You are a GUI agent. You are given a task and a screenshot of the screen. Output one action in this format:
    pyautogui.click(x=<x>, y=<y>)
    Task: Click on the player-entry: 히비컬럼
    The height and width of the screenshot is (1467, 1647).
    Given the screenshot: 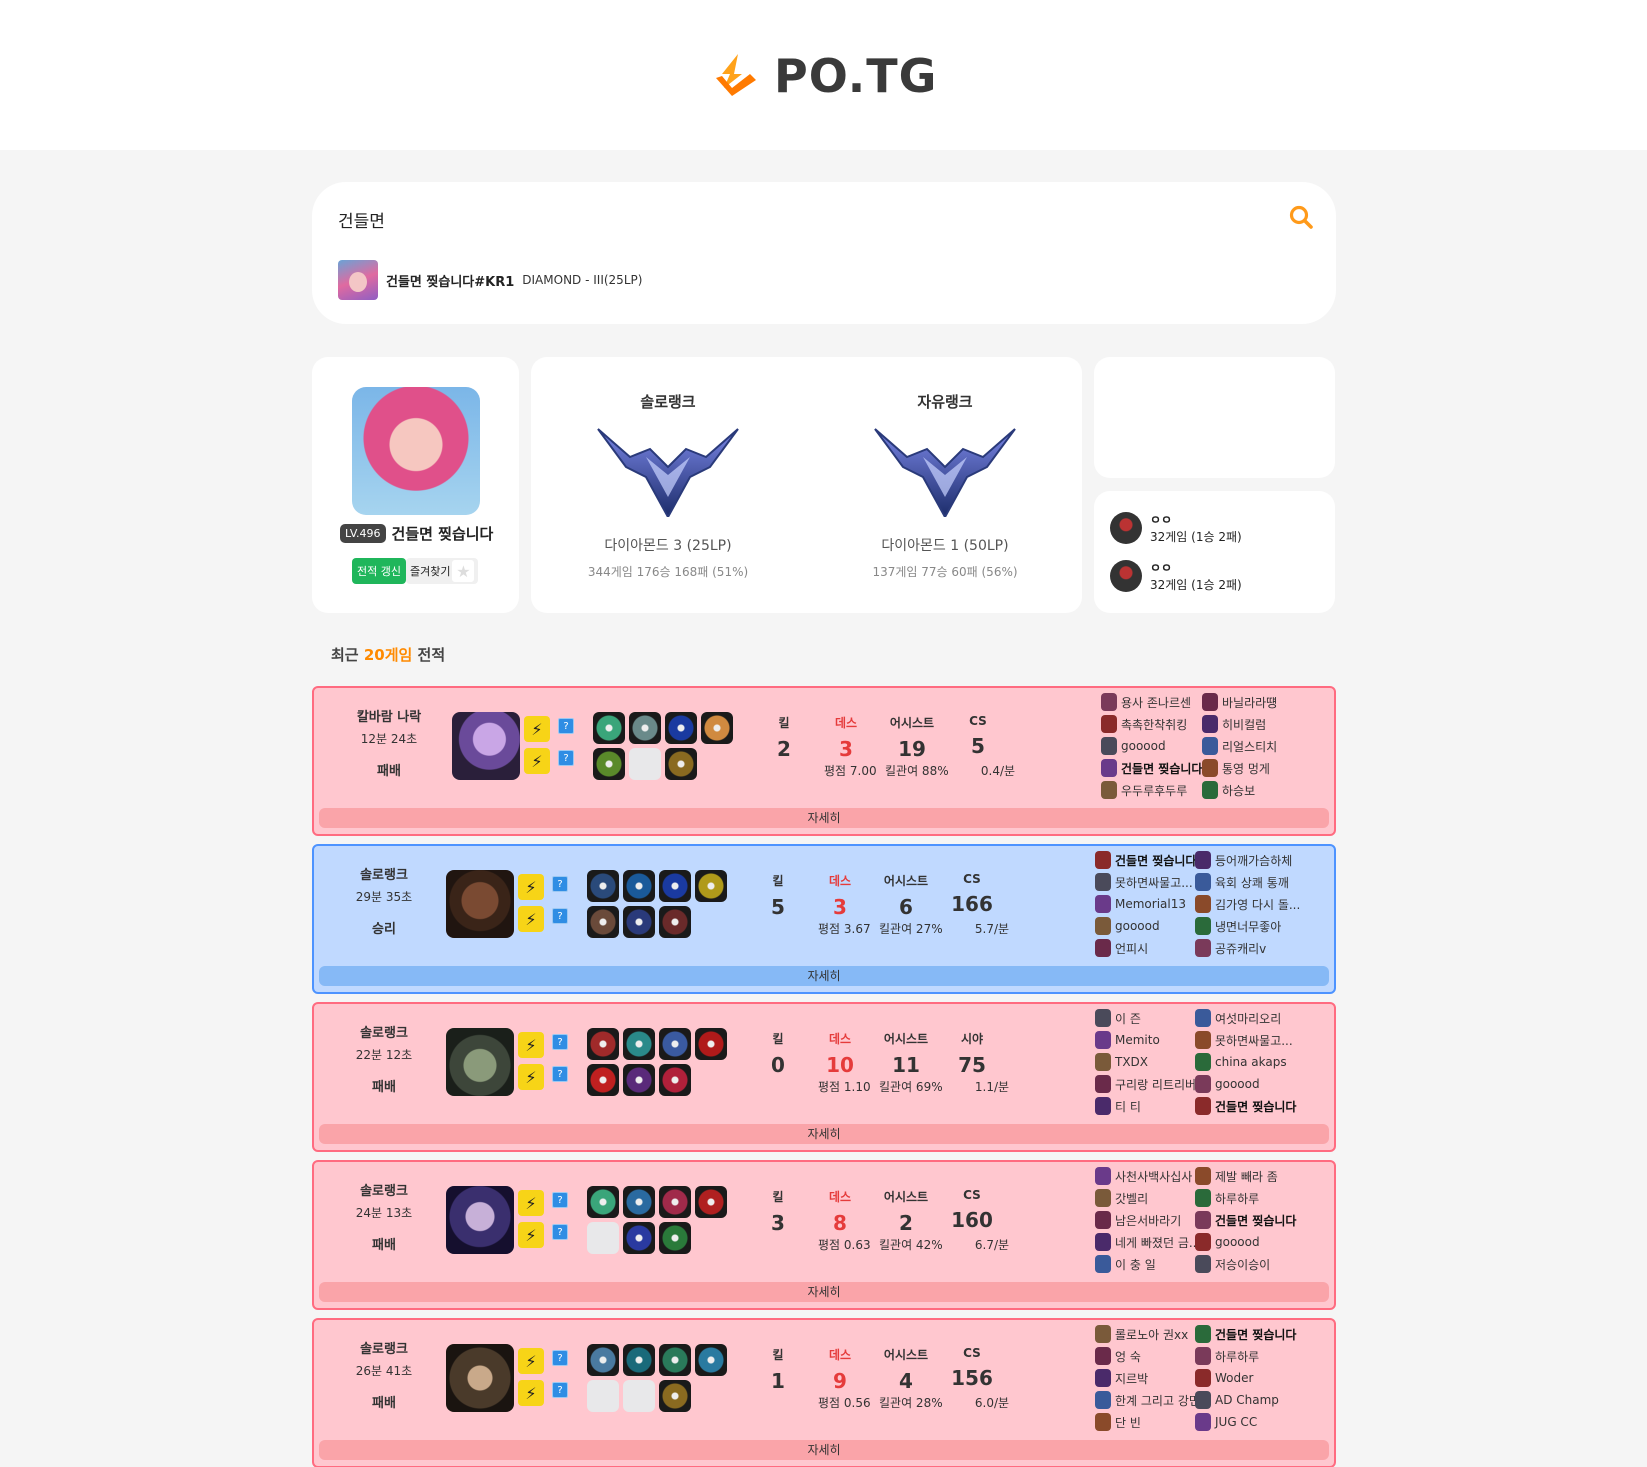 What is the action you would take?
    pyautogui.click(x=1234, y=724)
    